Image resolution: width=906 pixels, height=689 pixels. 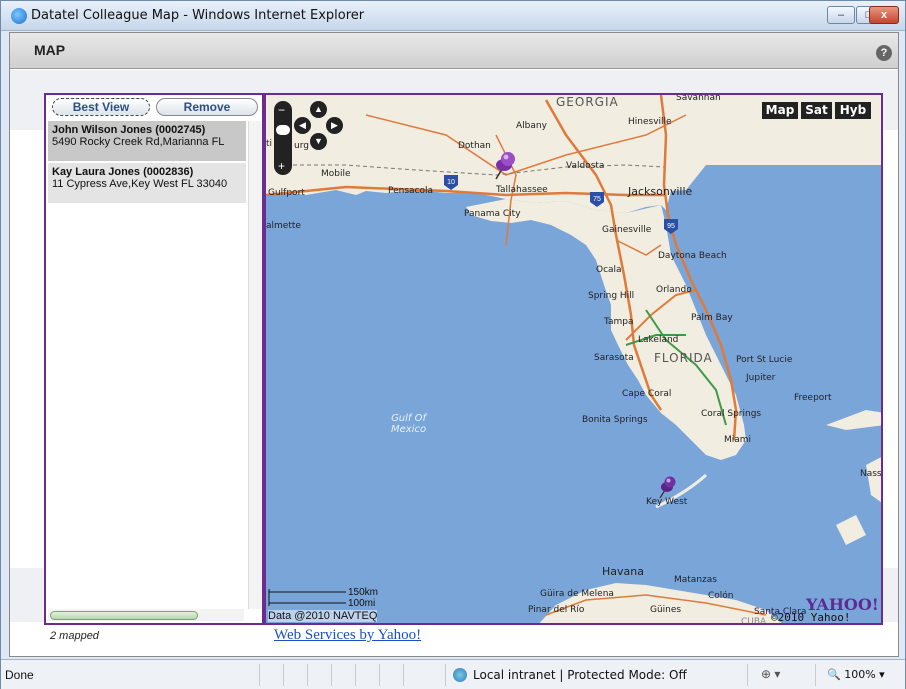 What do you see at coordinates (101, 107) in the screenshot?
I see `best-view-button: Best View` at bounding box center [101, 107].